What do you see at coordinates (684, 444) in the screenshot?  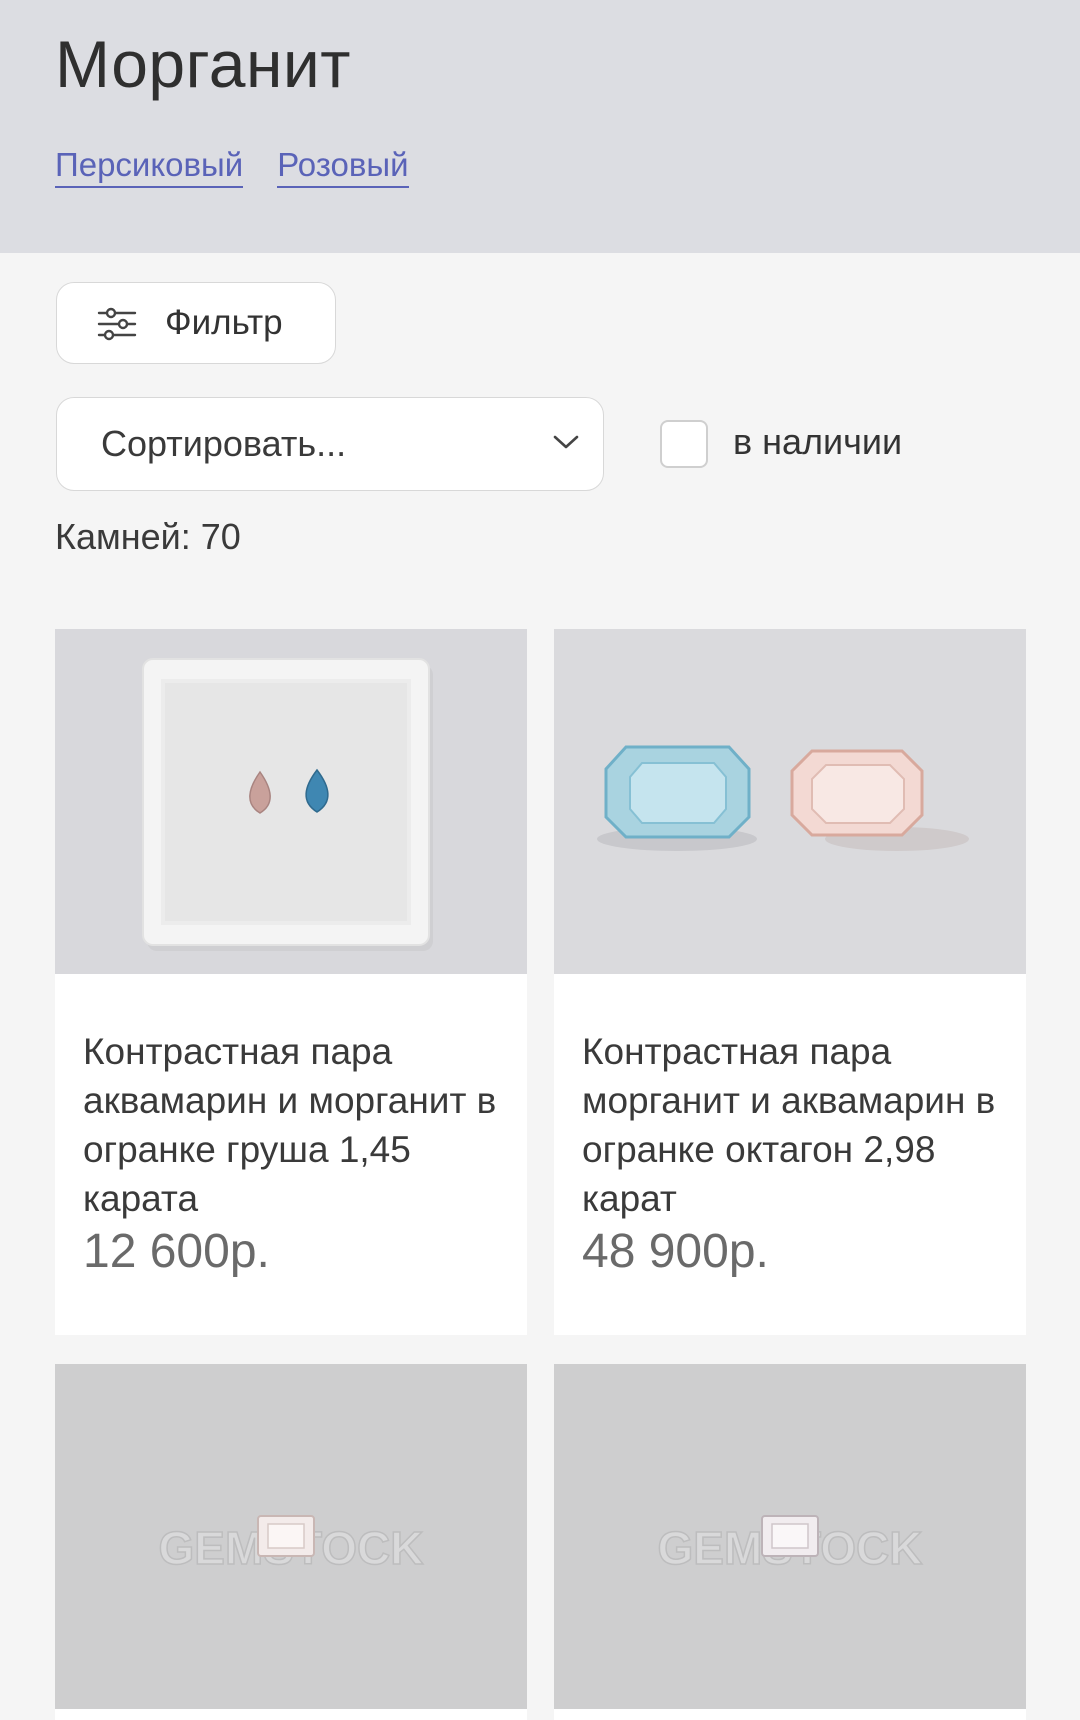 I see `in-stock-checkbox` at bounding box center [684, 444].